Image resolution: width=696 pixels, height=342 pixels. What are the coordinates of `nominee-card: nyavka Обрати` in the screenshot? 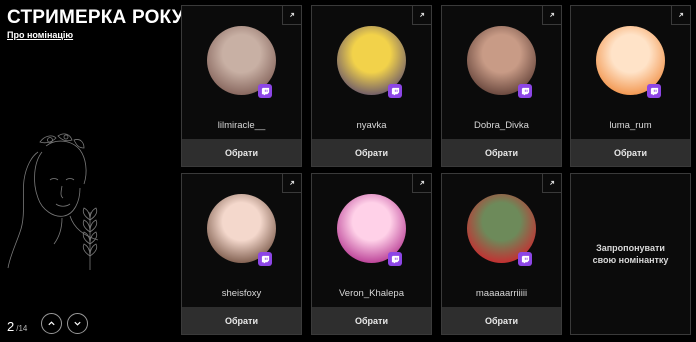 It's located at (371, 86).